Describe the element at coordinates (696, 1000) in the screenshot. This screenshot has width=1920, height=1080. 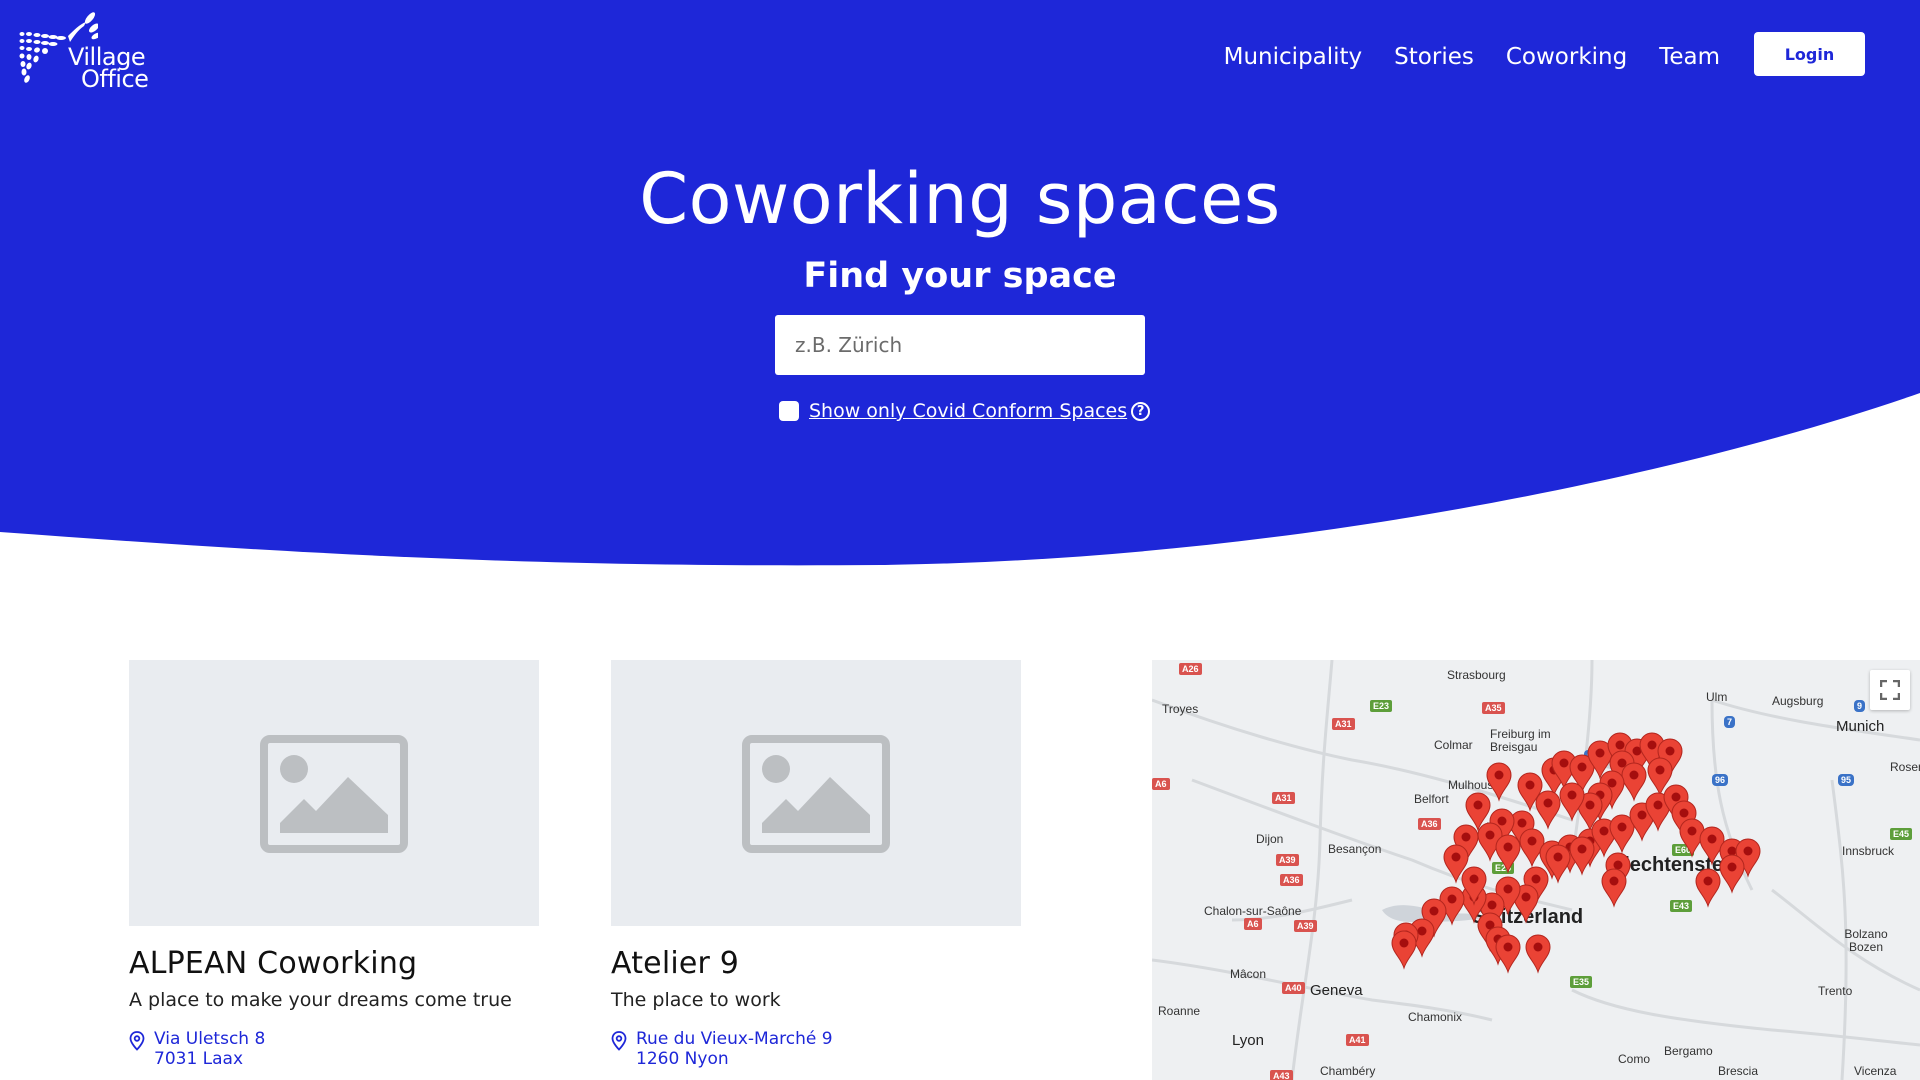
I see `space-description: The place to work` at that location.